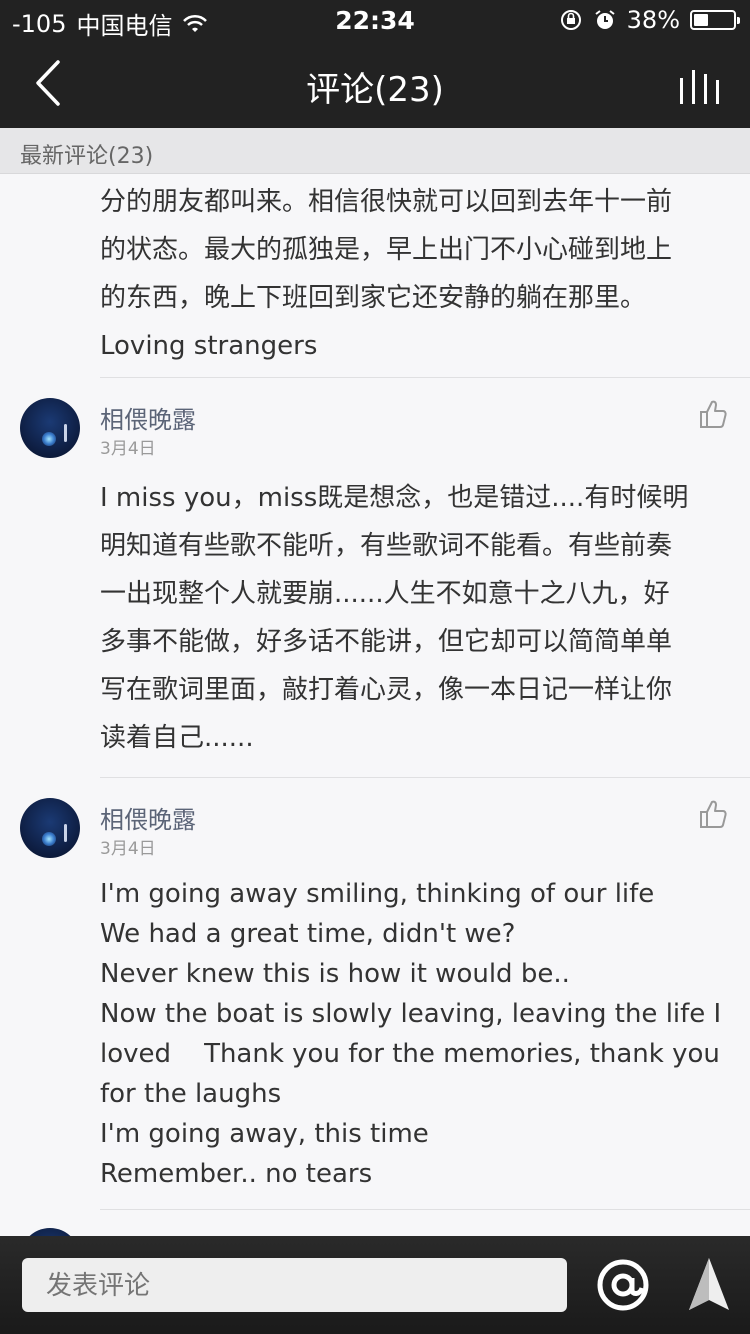  Describe the element at coordinates (308, 934) in the screenshot. I see `comment-line: We had a great time, didn't we?` at that location.